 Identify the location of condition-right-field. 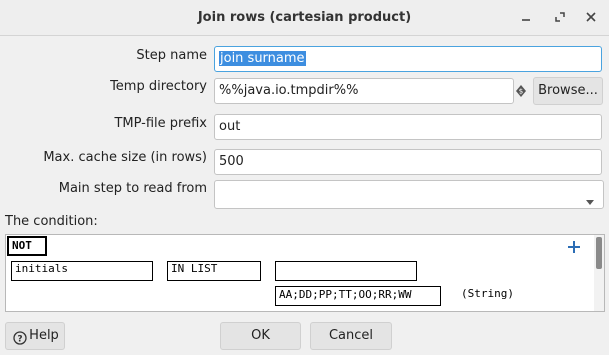
(346, 271).